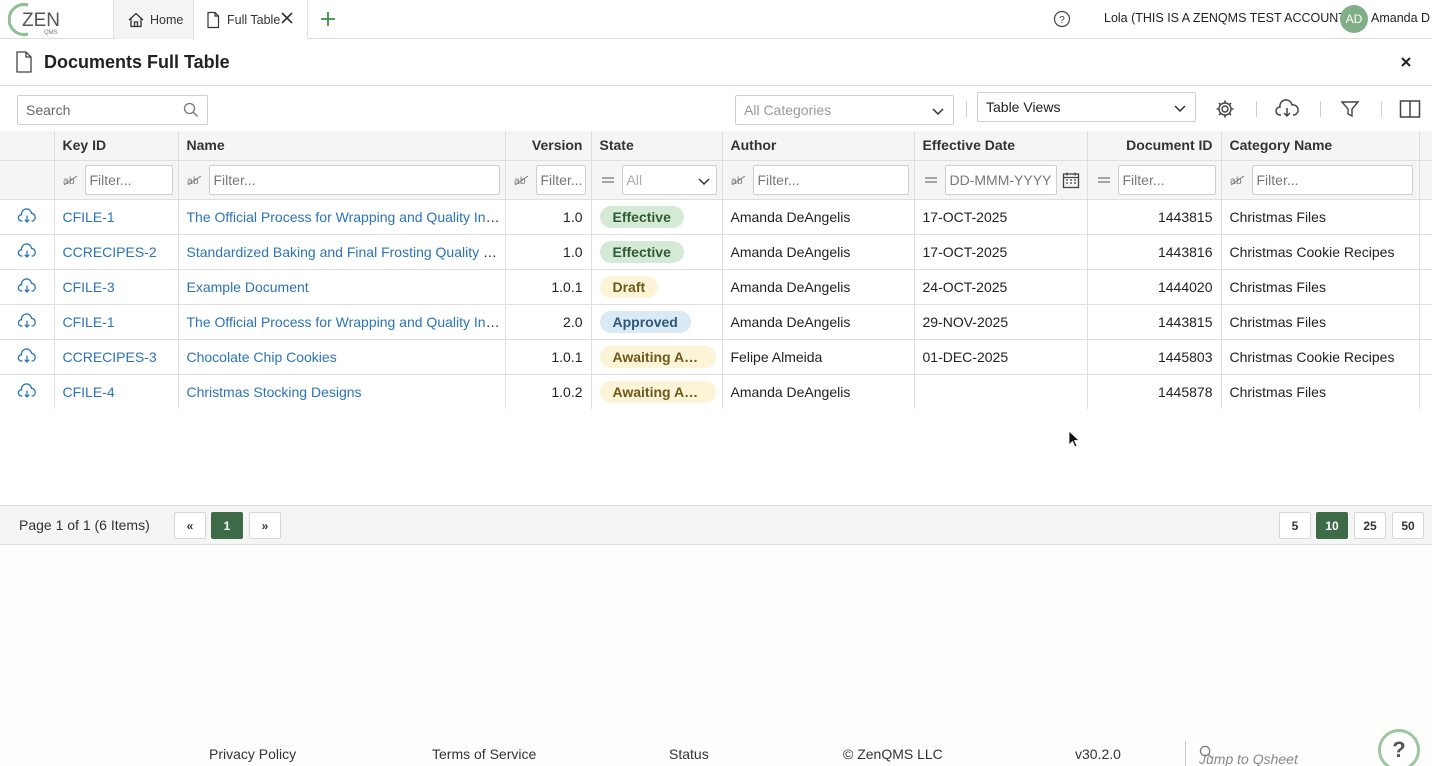 The image size is (1432, 766). Describe the element at coordinates (548, 146) in the screenshot. I see `header-version: Version` at that location.